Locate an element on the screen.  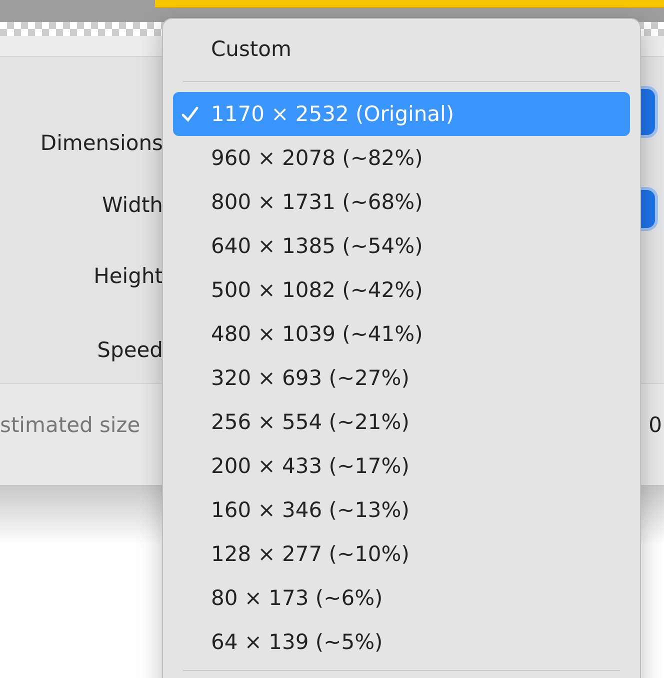
menu-item: 320 × 693 (~27%) is located at coordinates (401, 378).